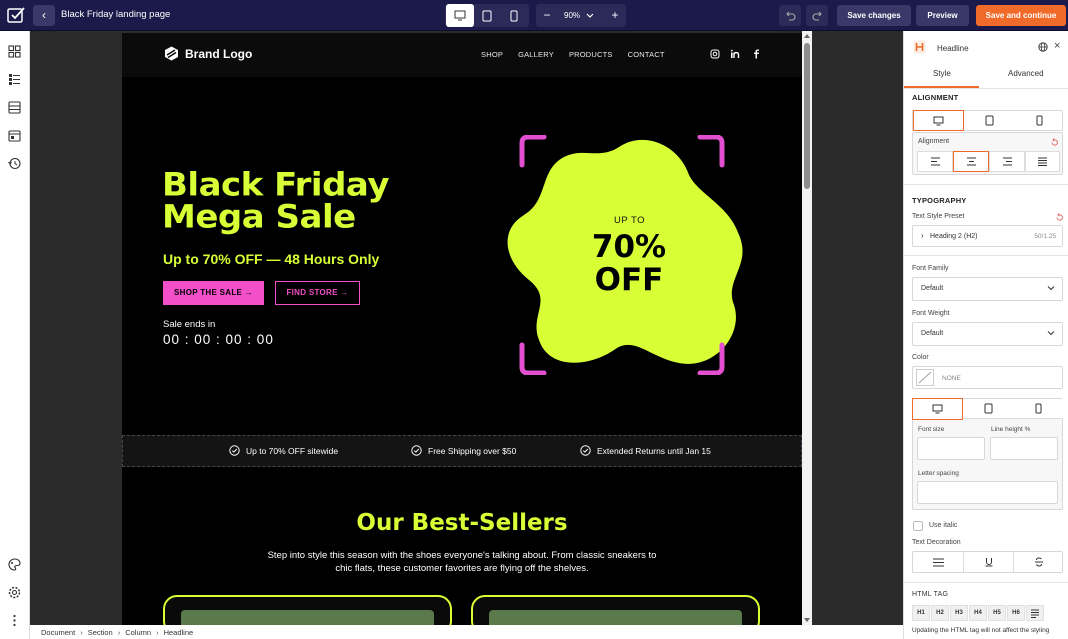  What do you see at coordinates (756, 54) in the screenshot?
I see `facebook-icon` at bounding box center [756, 54].